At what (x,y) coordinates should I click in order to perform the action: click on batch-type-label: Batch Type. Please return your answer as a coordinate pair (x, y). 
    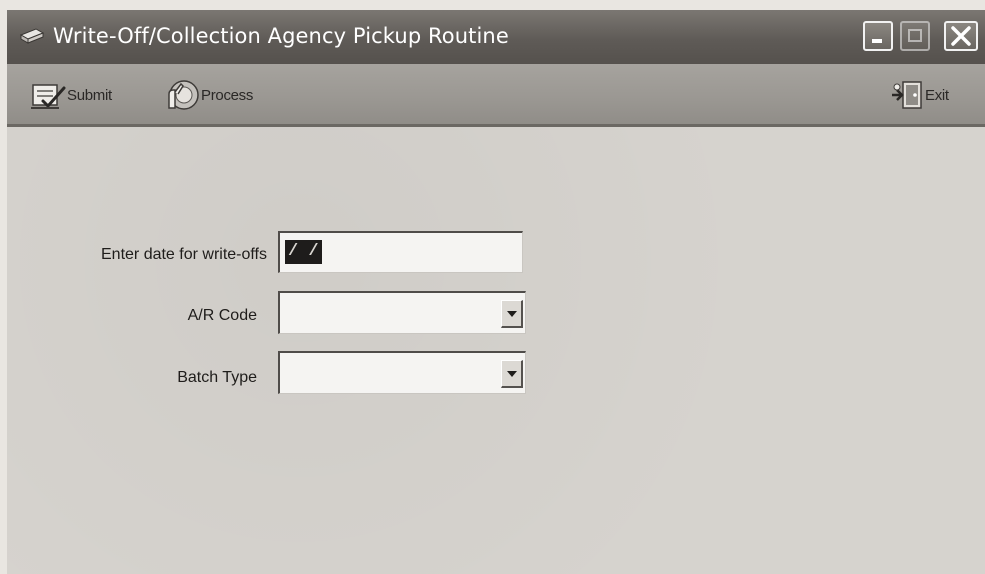
    Looking at the image, I should click on (217, 377).